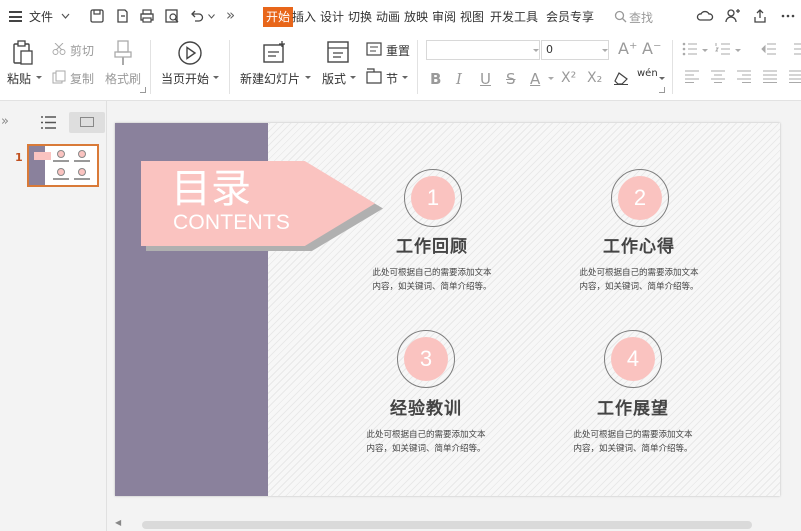 This screenshot has width=801, height=531. Describe the element at coordinates (172, 16) in the screenshot. I see `print-preview-icon` at that location.